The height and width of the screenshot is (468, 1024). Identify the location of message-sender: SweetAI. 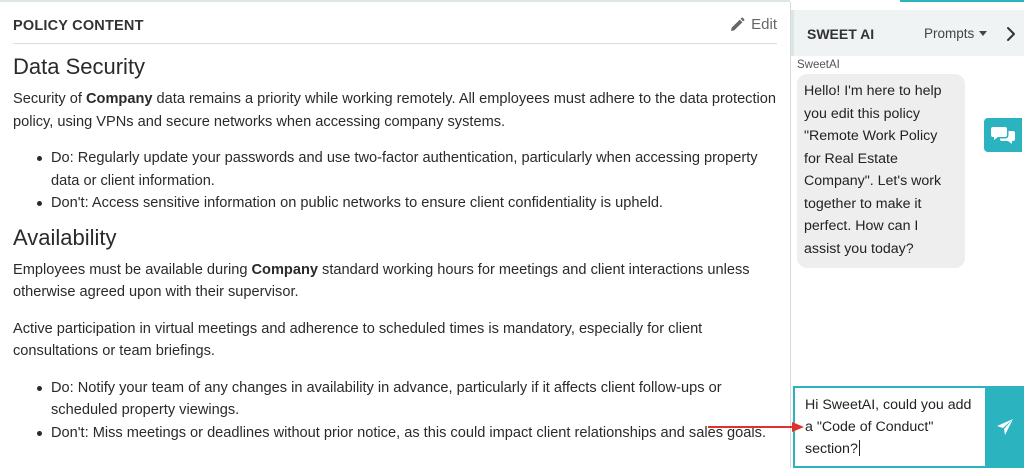
(818, 65).